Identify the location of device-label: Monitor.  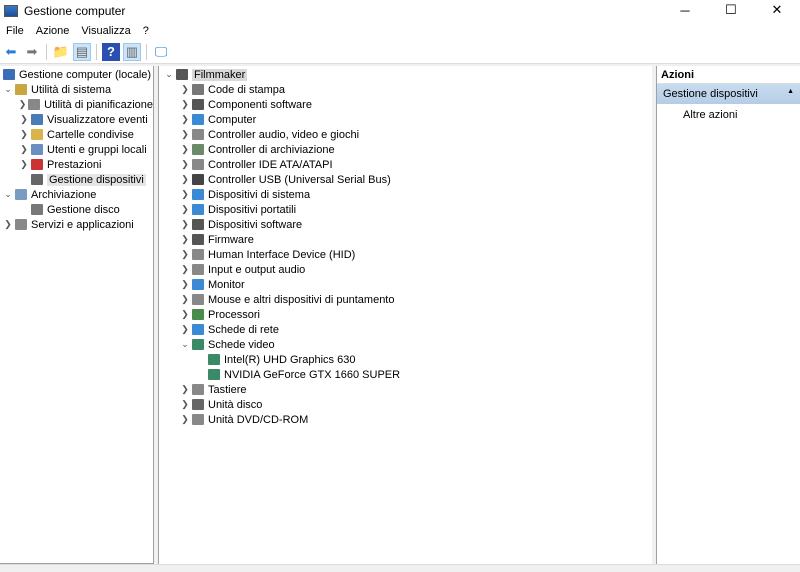
(226, 284).